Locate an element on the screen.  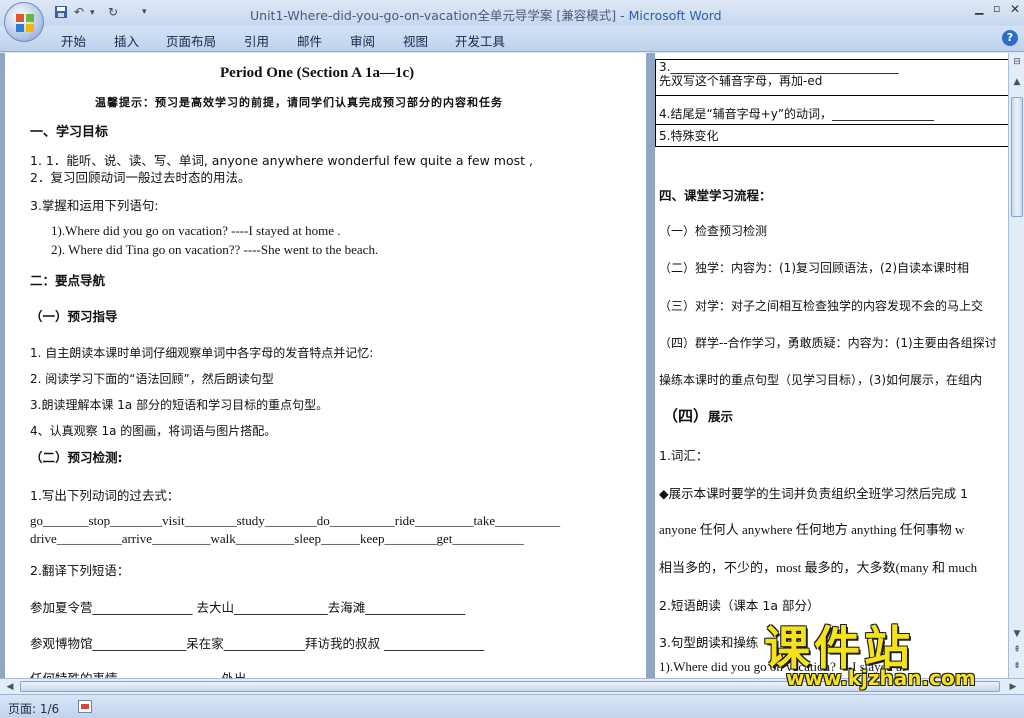
tip-text: 温馨提示：预习是高效学习的前提，请同学们认真完成预习部分的内容和任务 is located at coordinates (299, 102).